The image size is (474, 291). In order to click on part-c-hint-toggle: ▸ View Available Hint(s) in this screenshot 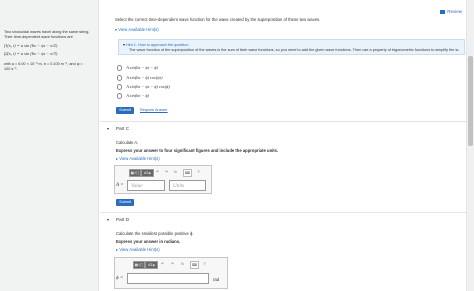, I will do `click(138, 158)`.